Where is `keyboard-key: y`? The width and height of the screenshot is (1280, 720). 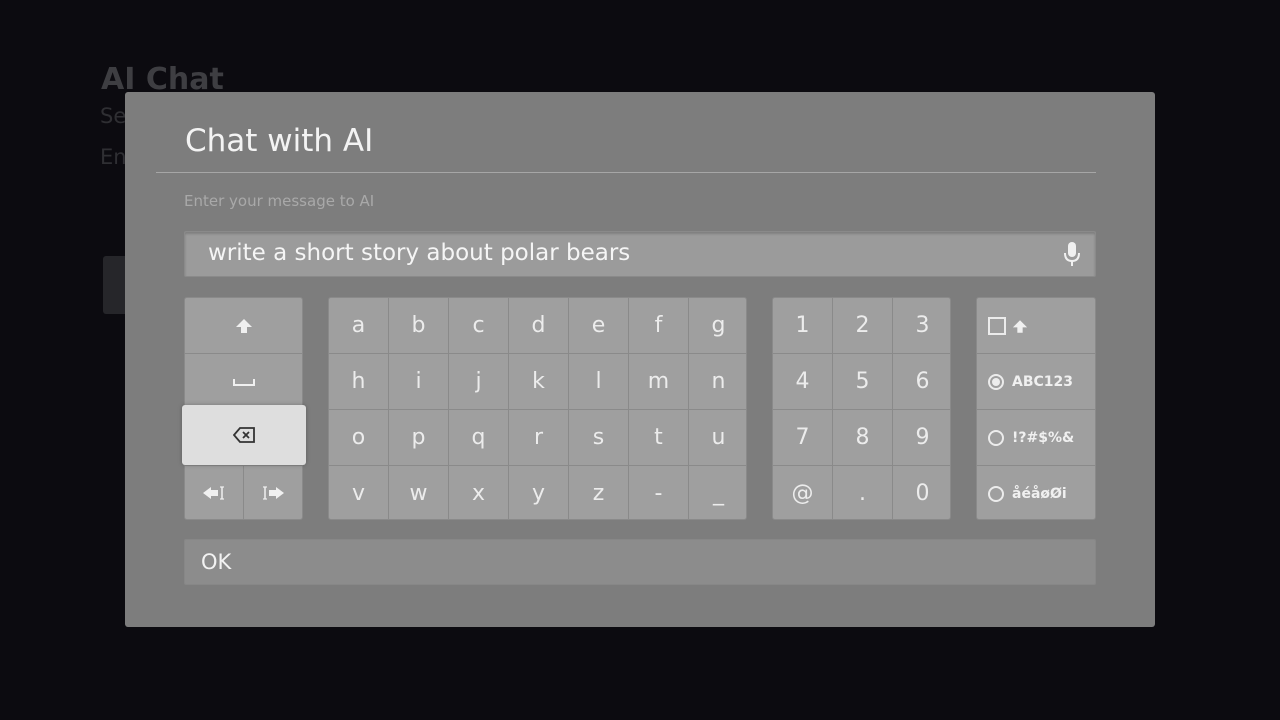 keyboard-key: y is located at coordinates (538, 492).